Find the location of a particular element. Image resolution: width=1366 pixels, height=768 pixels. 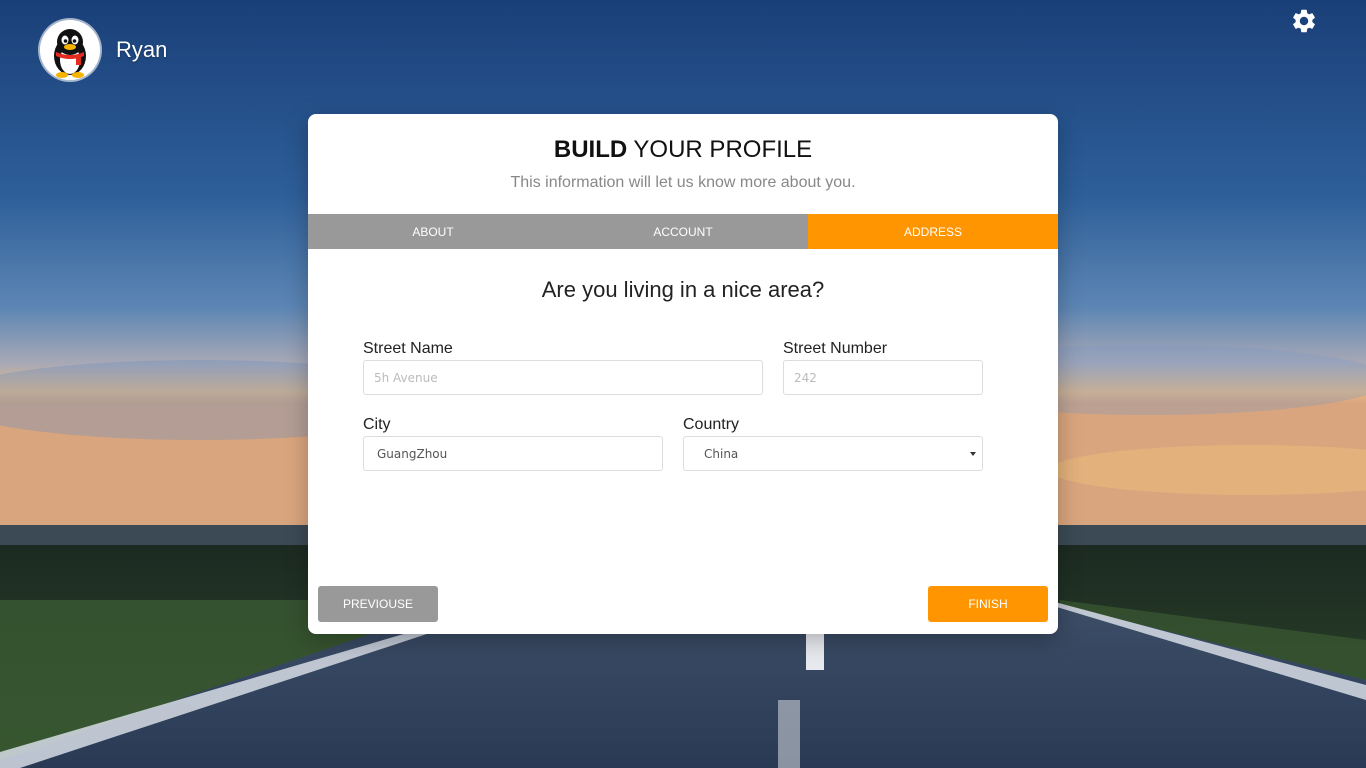

section-question: Are you living in a nice area? is located at coordinates (683, 289).